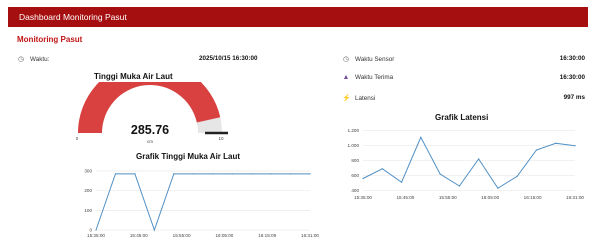 The image size is (595, 244). Describe the element at coordinates (88, 171) in the screenshot. I see `water-level-y-tick-label: 300` at that location.